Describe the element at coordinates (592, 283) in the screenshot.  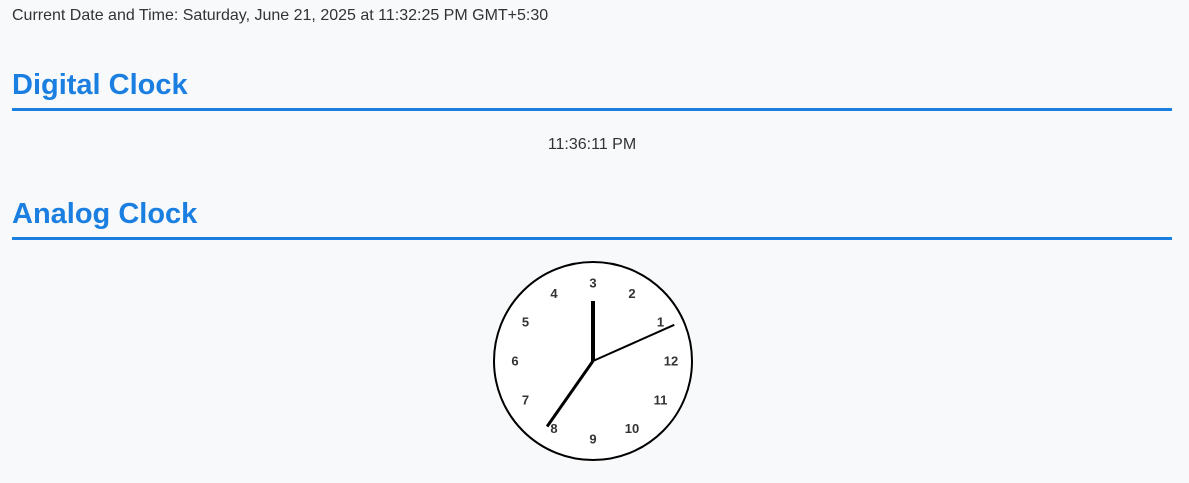
I see `clock-number-3: 3` at that location.